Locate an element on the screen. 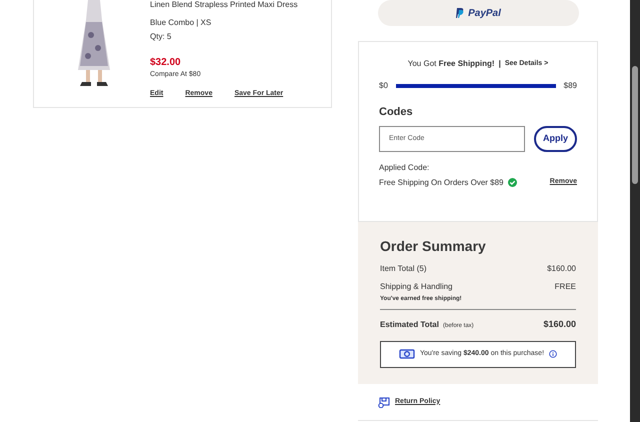  money-icon is located at coordinates (406, 354).